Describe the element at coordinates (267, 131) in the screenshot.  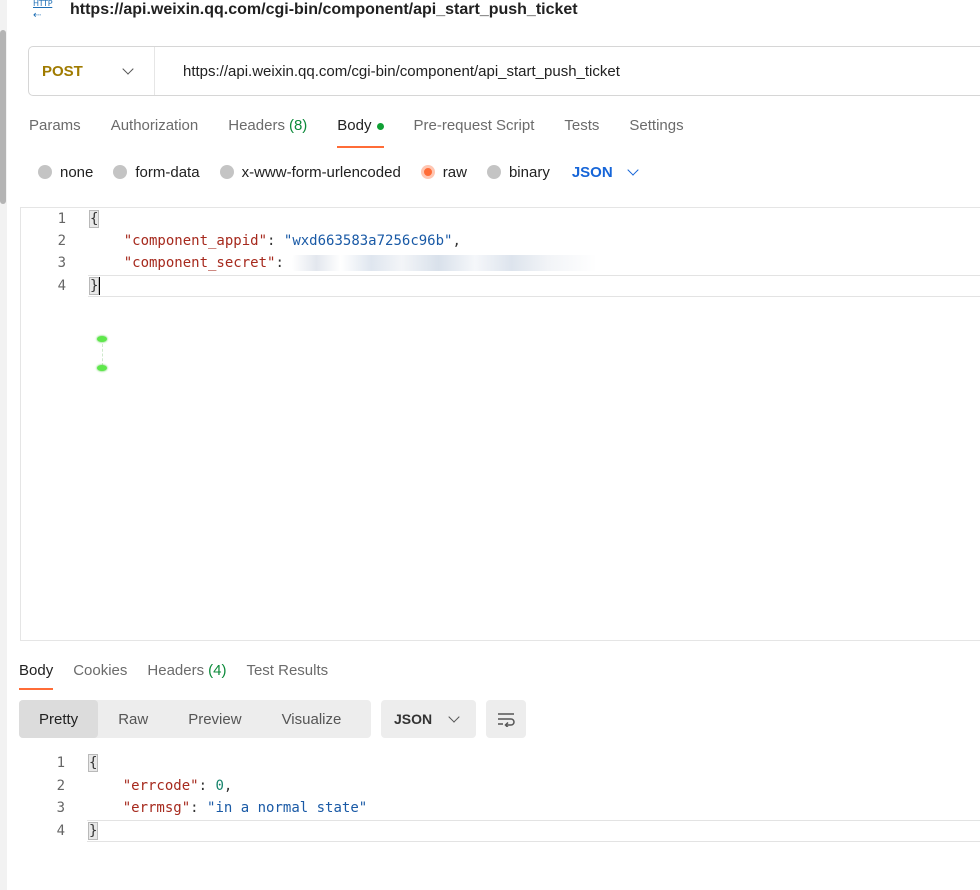
I see `tab-headers: Headers (8)` at that location.